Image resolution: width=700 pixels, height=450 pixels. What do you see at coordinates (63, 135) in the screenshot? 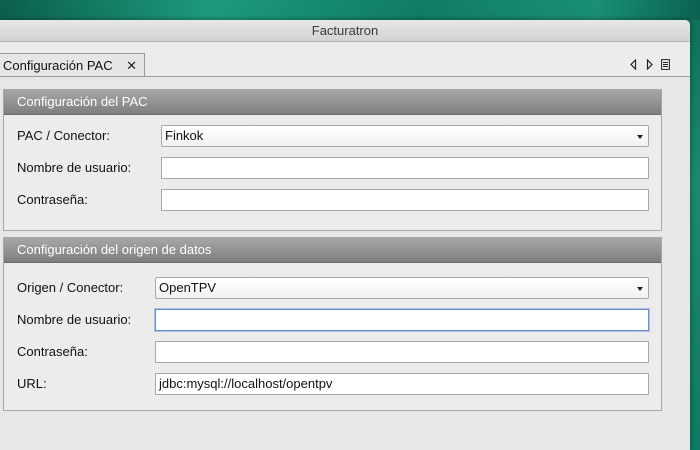
I see `pac-connector-label: PAC / Conector:` at bounding box center [63, 135].